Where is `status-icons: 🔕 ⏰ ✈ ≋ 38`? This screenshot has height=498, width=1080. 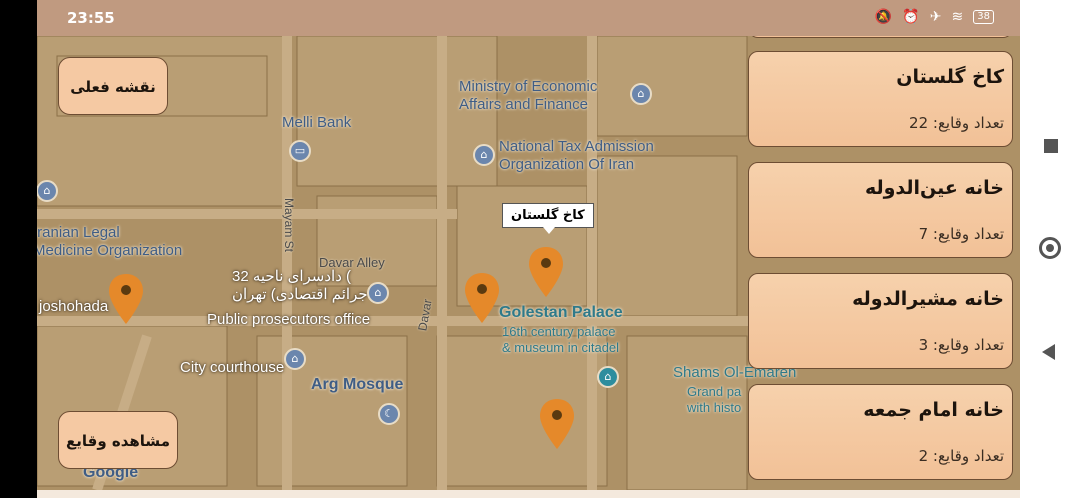
status-icons: 🔕 ⏰ ✈ ≋ 38 is located at coordinates (934, 17).